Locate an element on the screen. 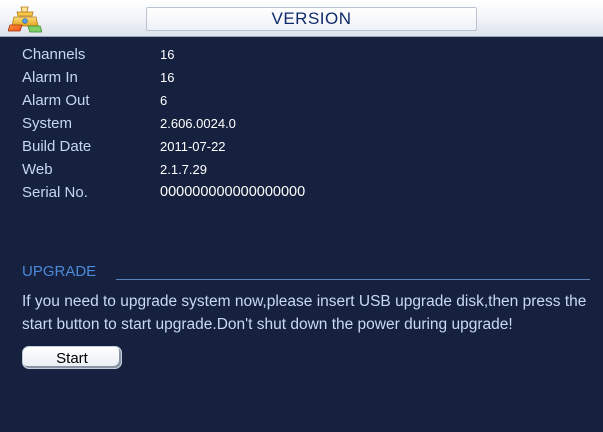  web-value: 2.1.7.29 is located at coordinates (183, 169).